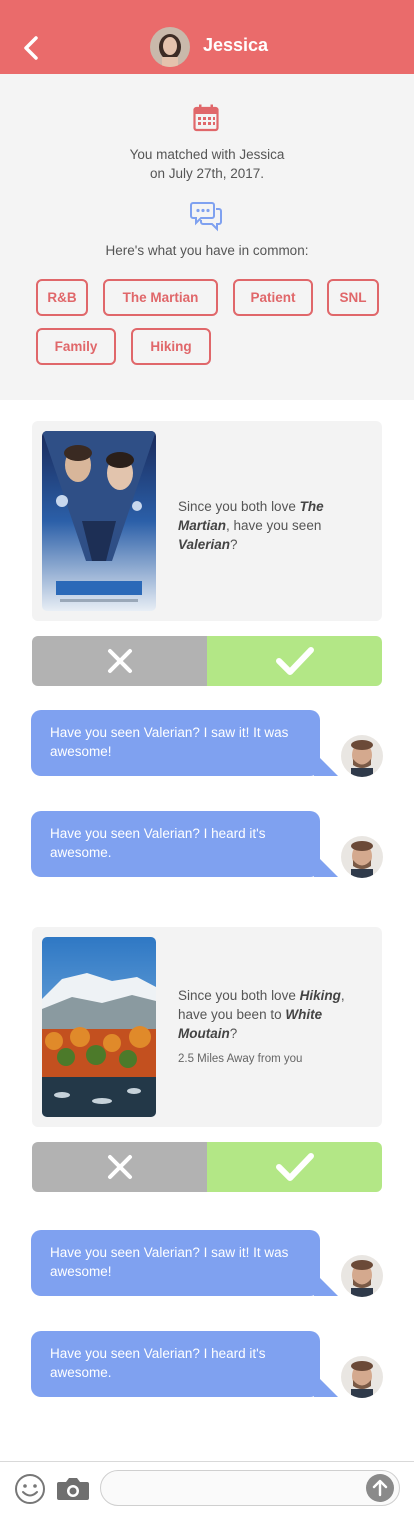  What do you see at coordinates (99, 521) in the screenshot?
I see `valerian-movie-poster` at bounding box center [99, 521].